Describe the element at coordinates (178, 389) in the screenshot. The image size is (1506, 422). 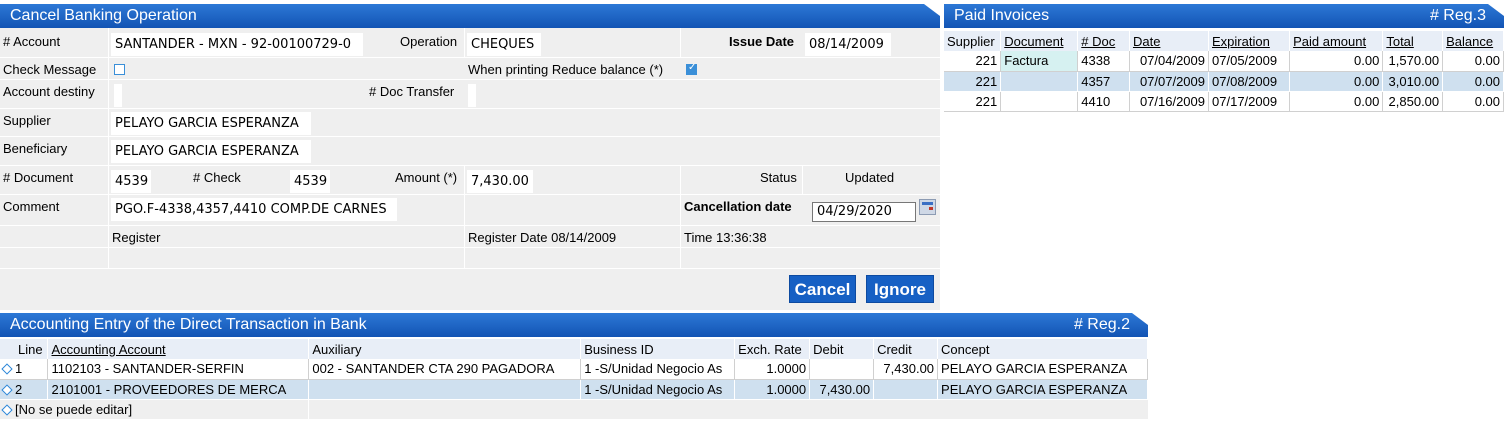
I see `cell-accounting-account: 2101001 - PROVEEDORES DE MERCA` at that location.